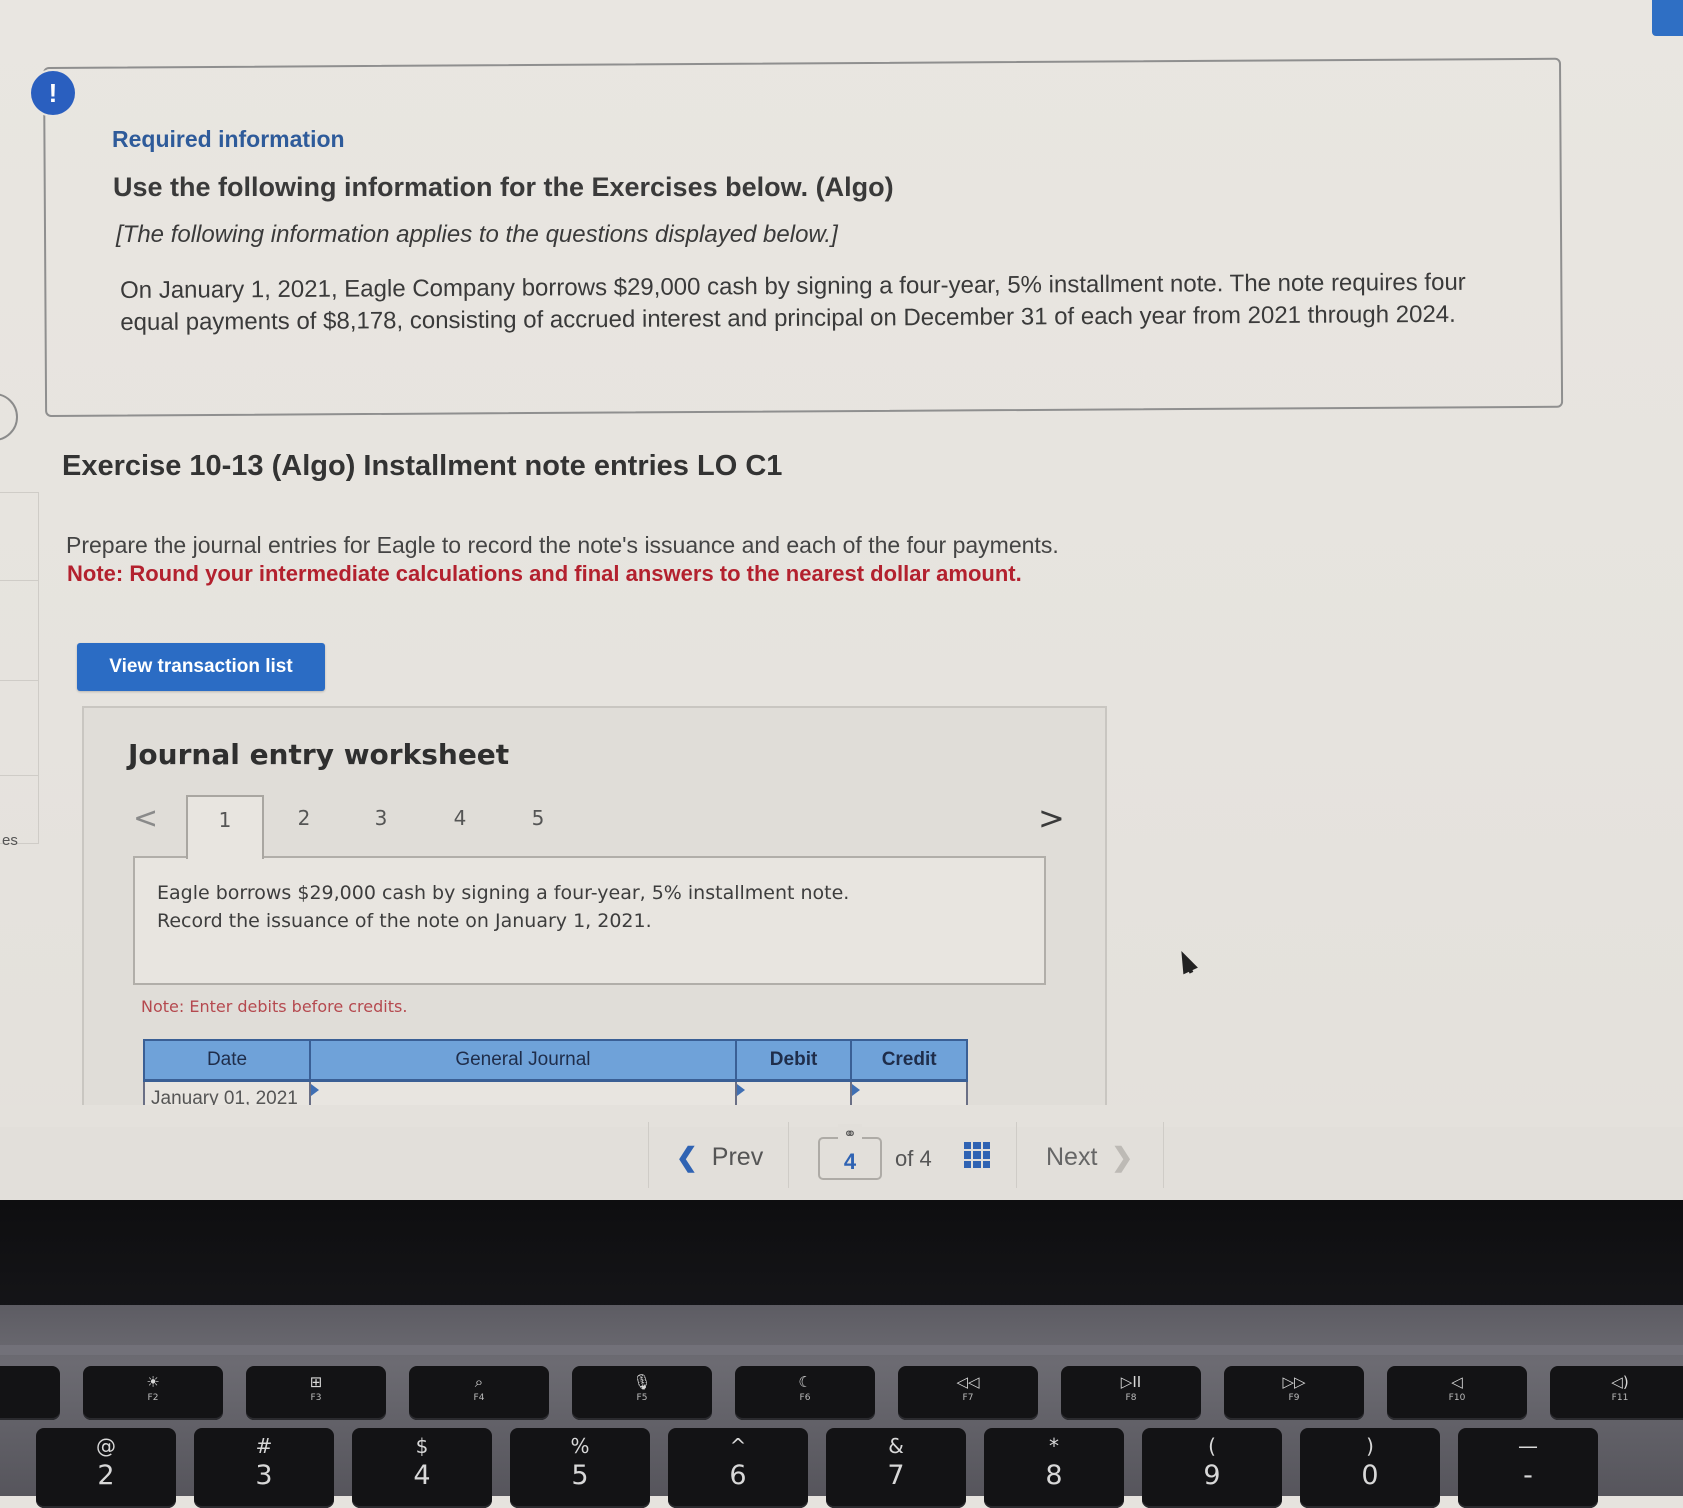 The image size is (1683, 1508). What do you see at coordinates (274, 1006) in the screenshot?
I see `debits-before-credits-note: Note: Enter debits before credits.` at bounding box center [274, 1006].